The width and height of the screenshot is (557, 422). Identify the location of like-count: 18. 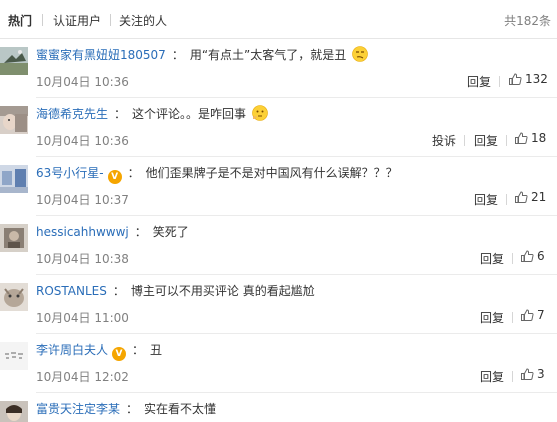
(539, 138).